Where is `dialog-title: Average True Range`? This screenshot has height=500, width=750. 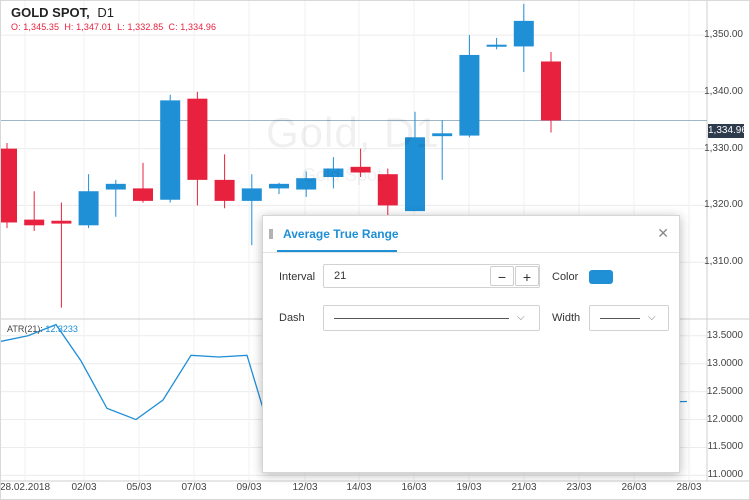
dialog-title: Average True Range is located at coordinates (341, 234).